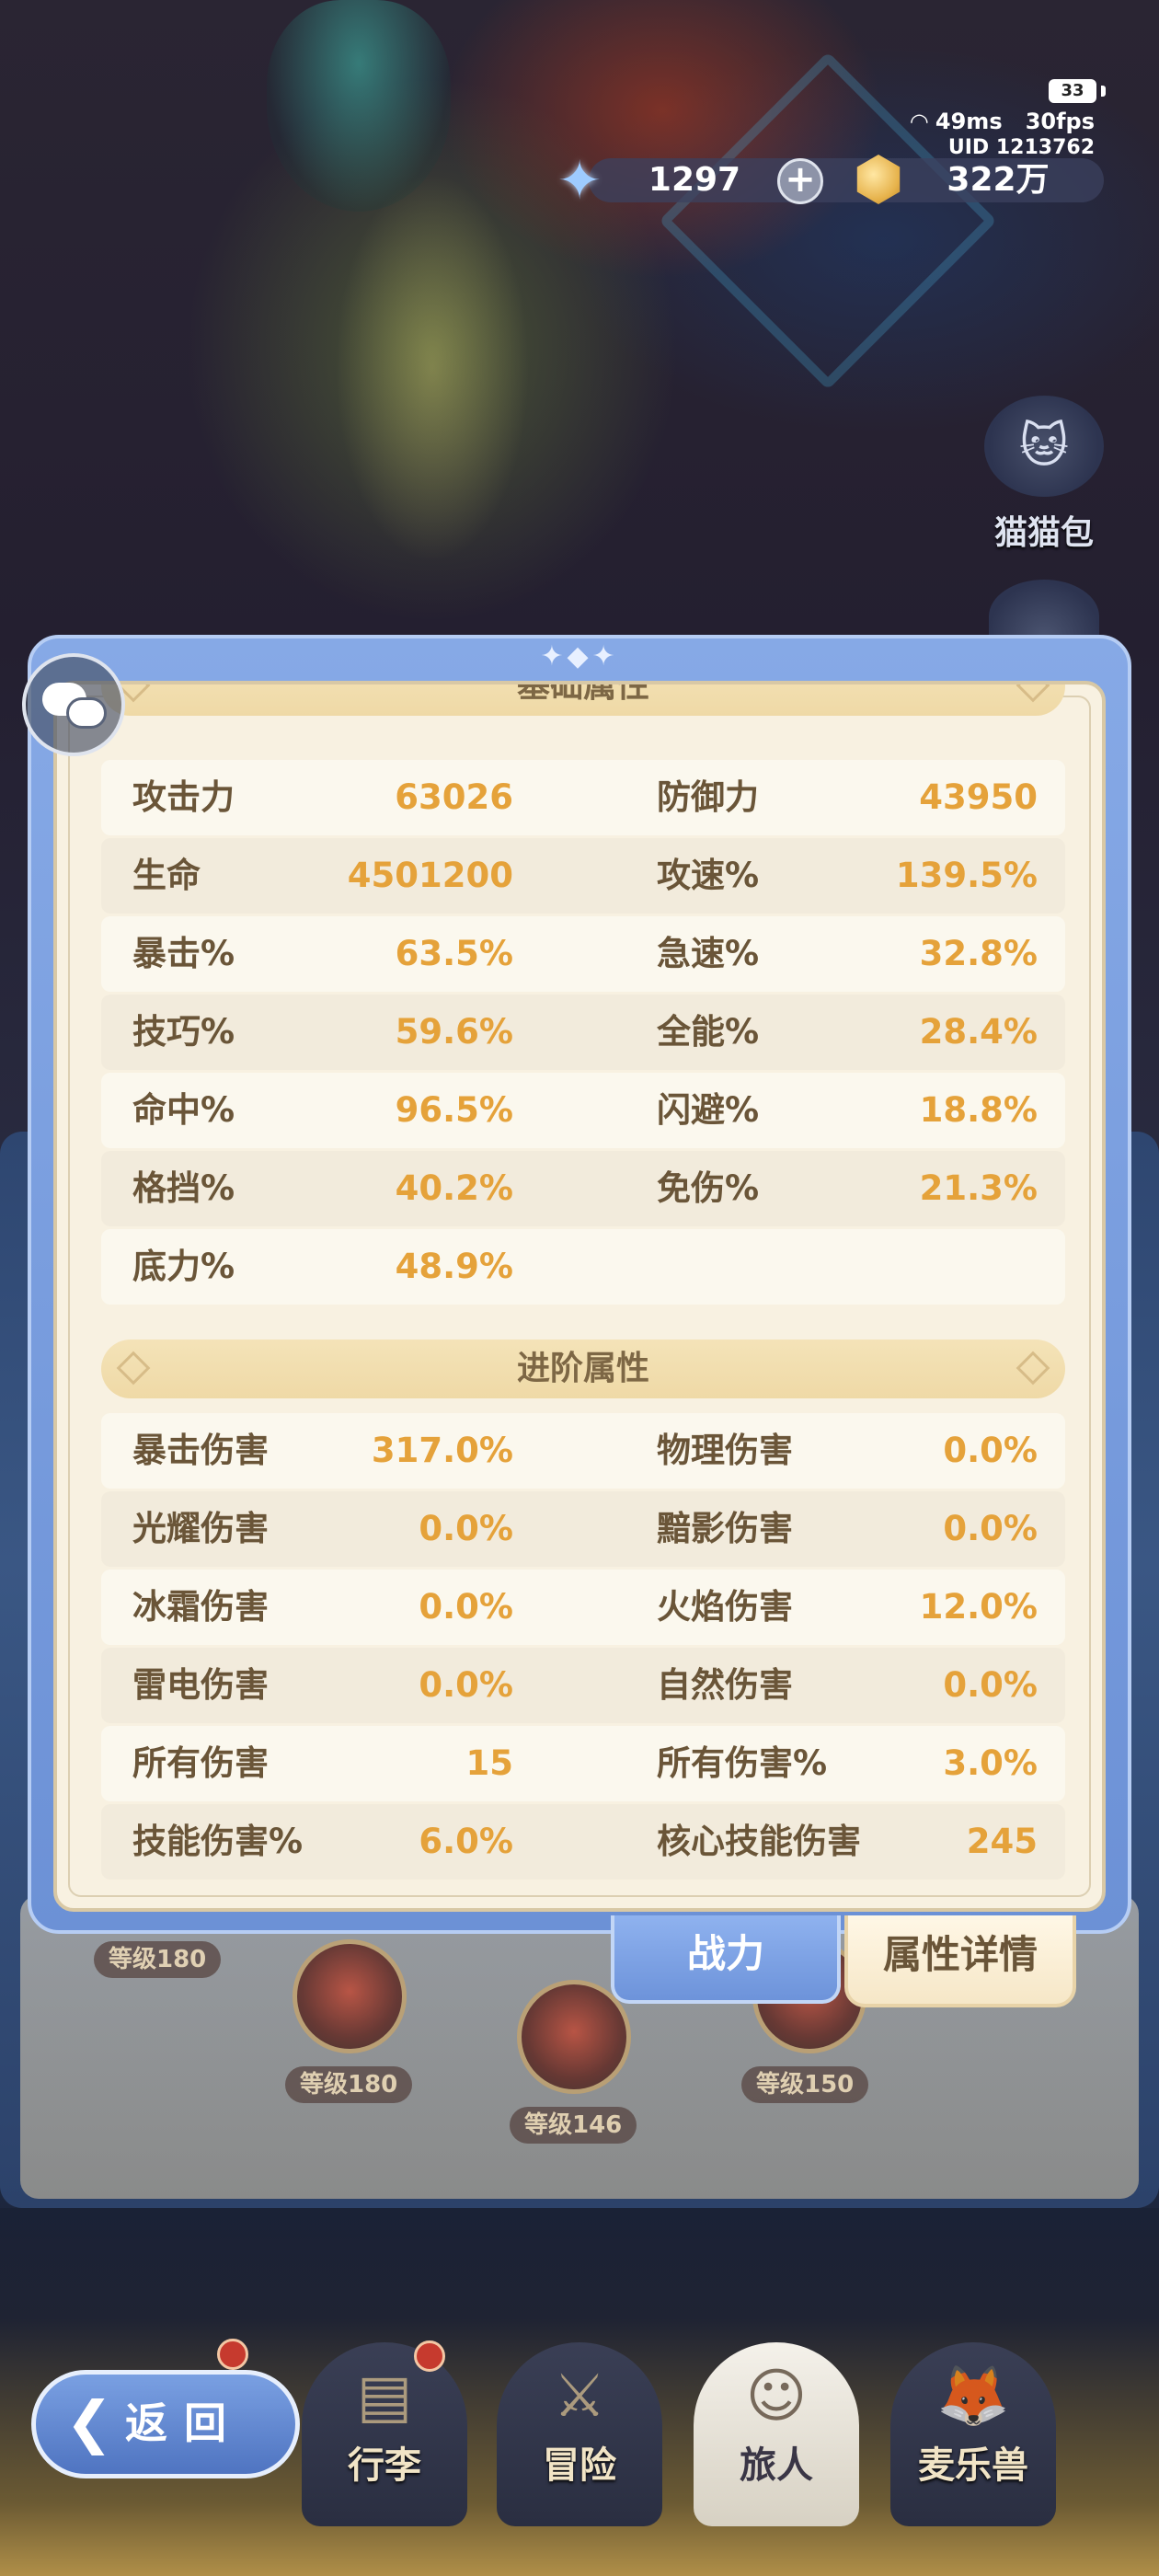  What do you see at coordinates (183, 1110) in the screenshot?
I see `stat-label: 命中%` at bounding box center [183, 1110].